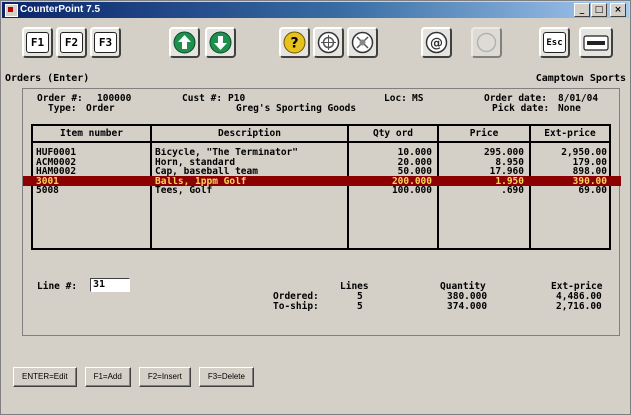 The image size is (631, 415). I want to click on email-icon: @, so click(436, 42).